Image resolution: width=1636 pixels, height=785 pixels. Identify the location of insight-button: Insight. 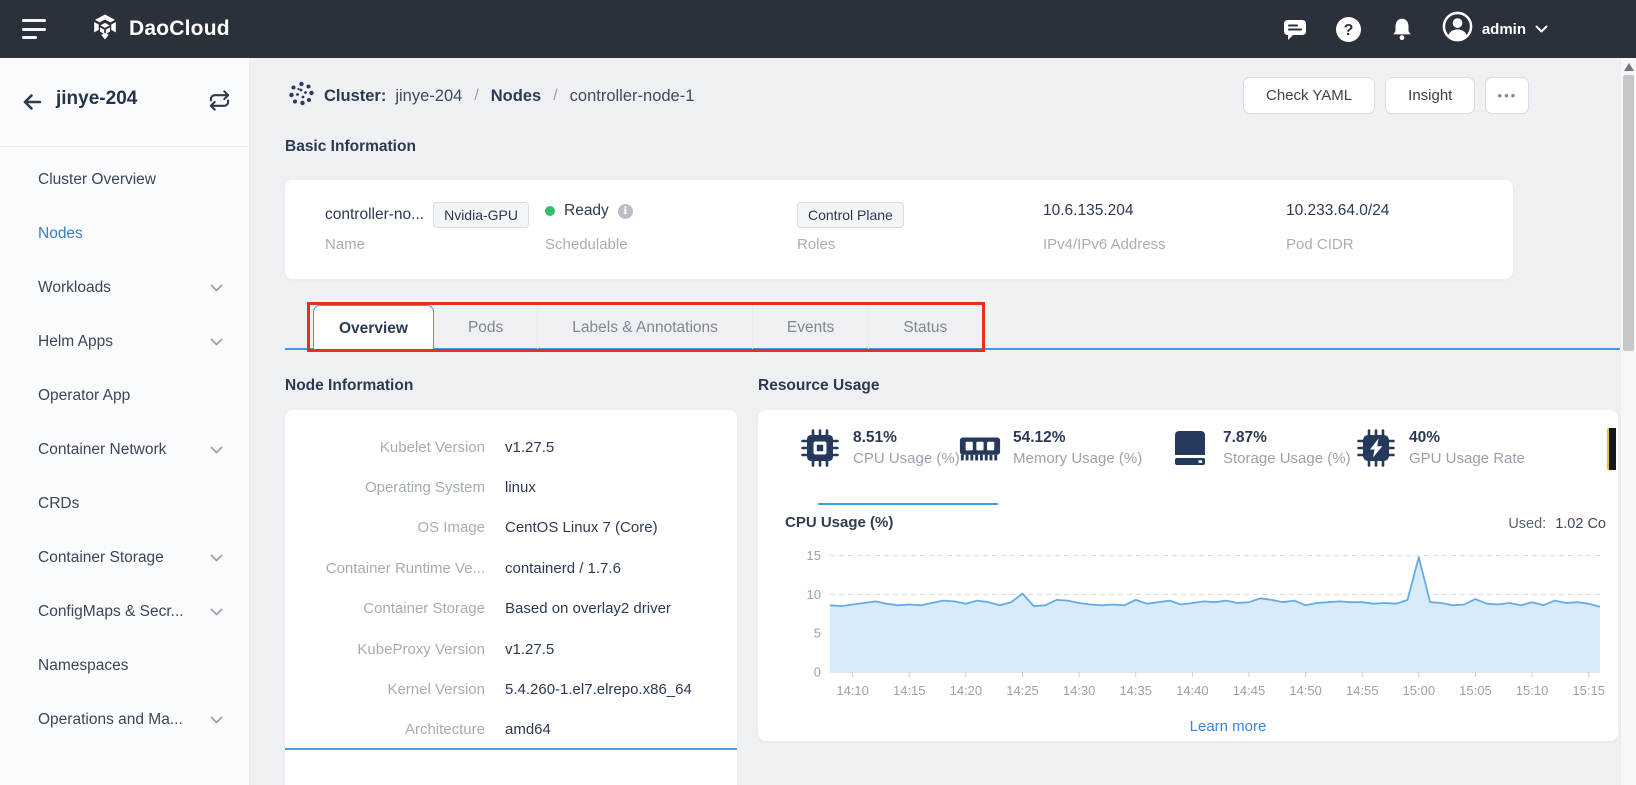
(1430, 95).